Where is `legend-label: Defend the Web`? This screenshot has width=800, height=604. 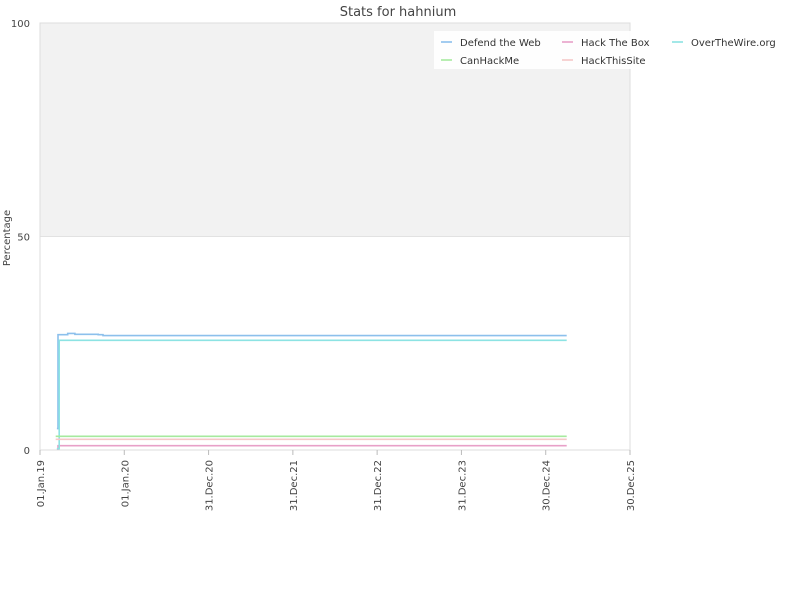
legend-label: Defend the Web is located at coordinates (500, 43).